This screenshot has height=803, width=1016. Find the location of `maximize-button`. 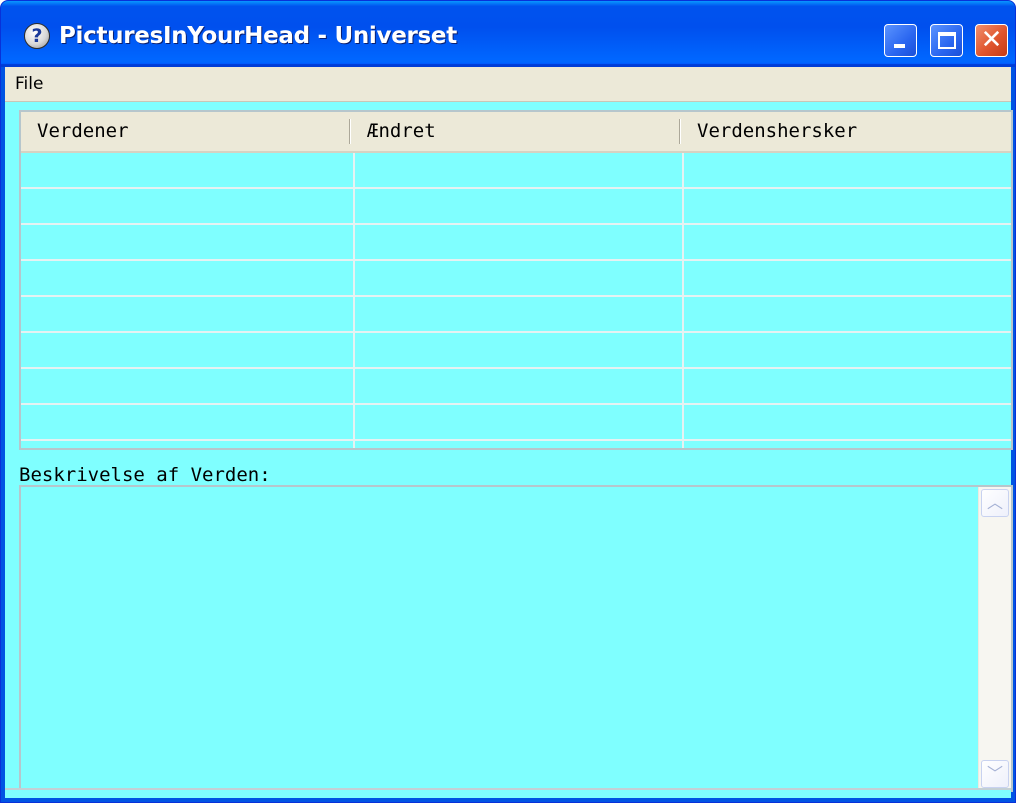

maximize-button is located at coordinates (946, 40).